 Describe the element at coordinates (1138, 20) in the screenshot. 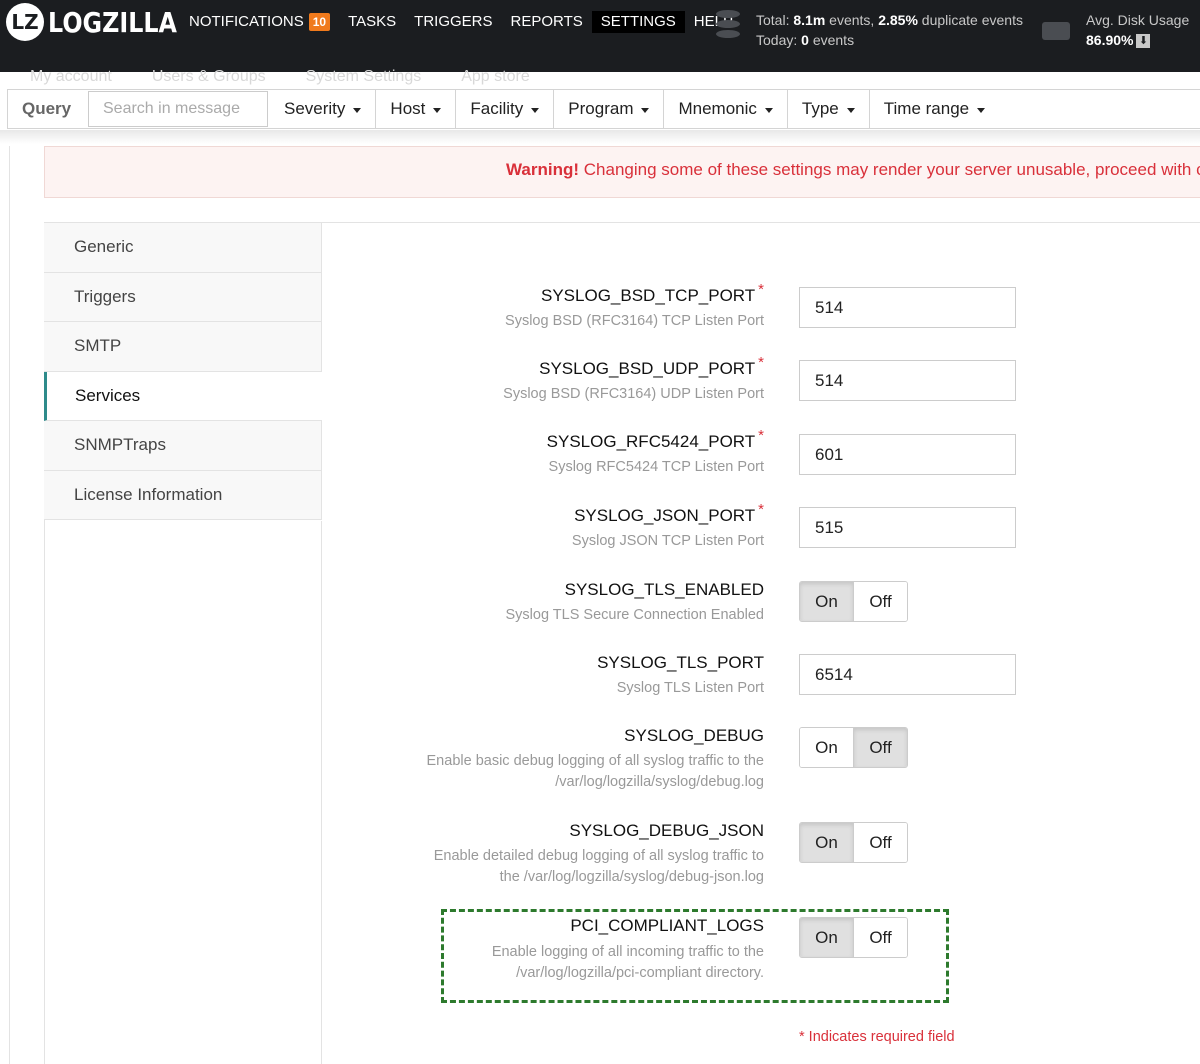

I see `disk-usage-label: Avg. Disk Usage` at that location.